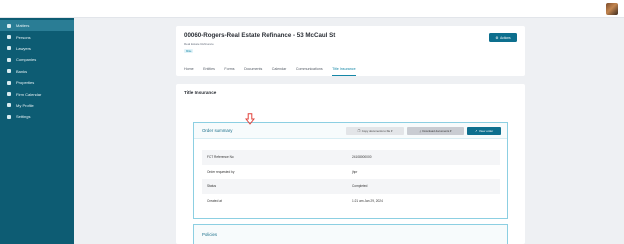 The image size is (624, 244). I want to click on sidebar-item-firm-calendar: Firm Calendar, so click(37, 93).